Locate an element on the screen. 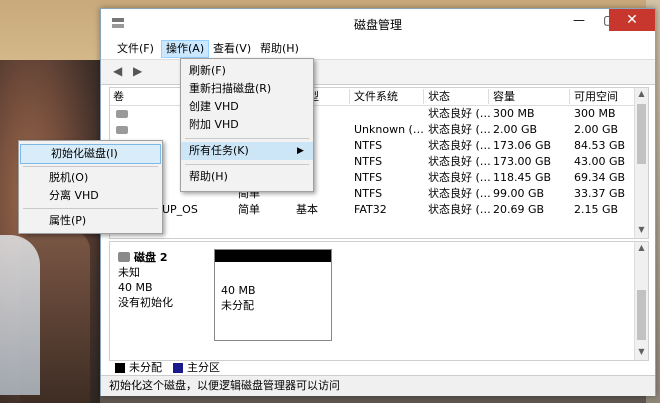  cell-free-space: 84.53 GB is located at coordinates (600, 145).